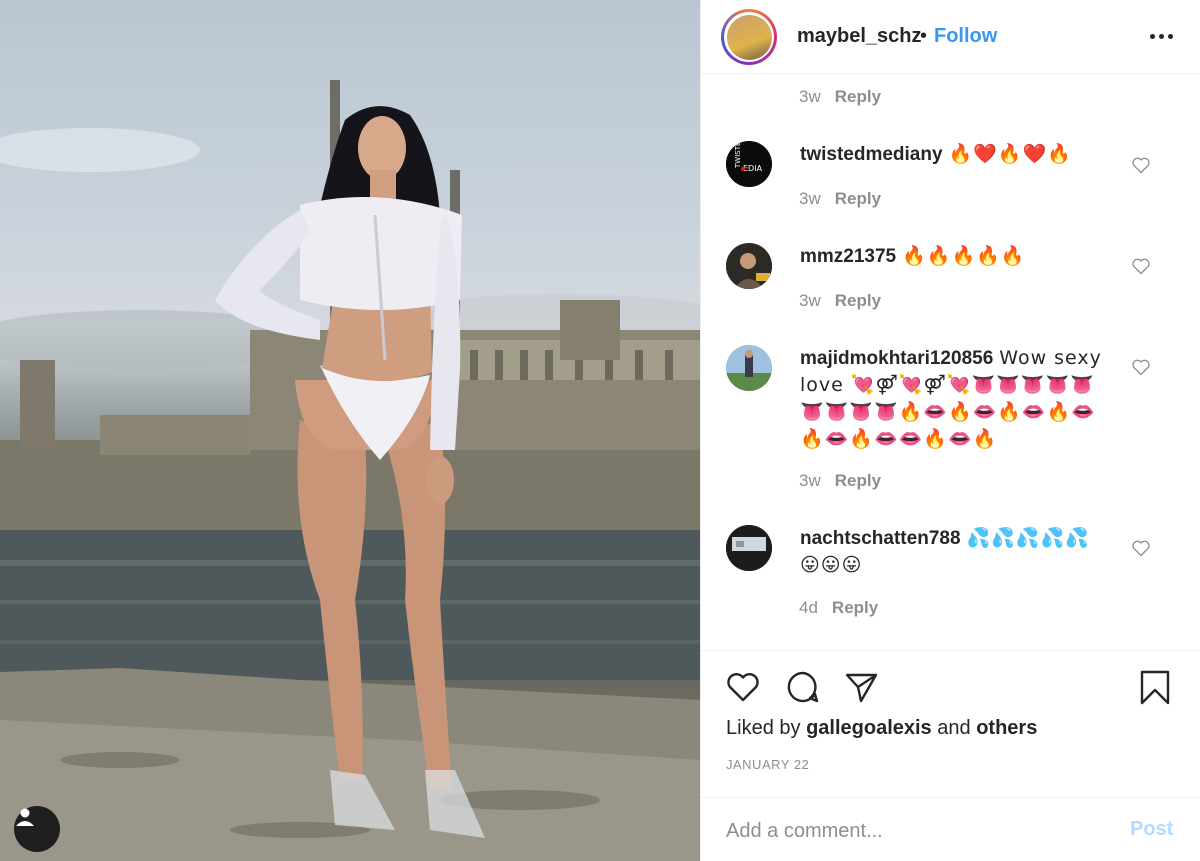 The image size is (1200, 861). What do you see at coordinates (859, 36) in the screenshot?
I see `author-username: maybel_schz` at bounding box center [859, 36].